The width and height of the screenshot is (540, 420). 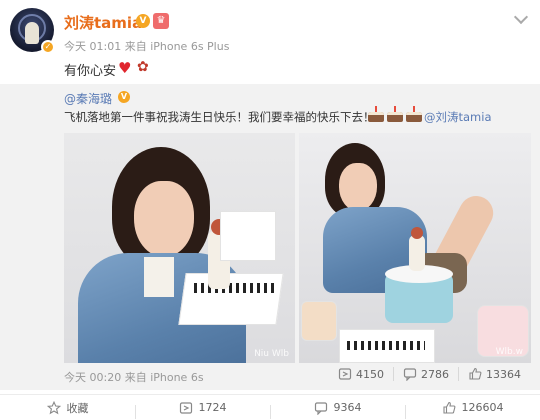 I want to click on like-count: 13364, so click(x=503, y=374).